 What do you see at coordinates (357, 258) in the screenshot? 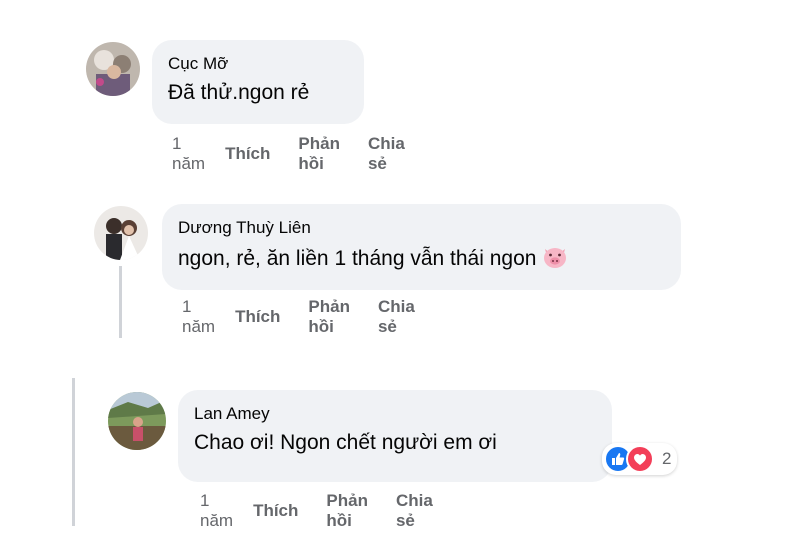
I see `comment-text-content: ngon, rẻ, ăn liền 1 tháng vẫn thái ngon` at bounding box center [357, 258].